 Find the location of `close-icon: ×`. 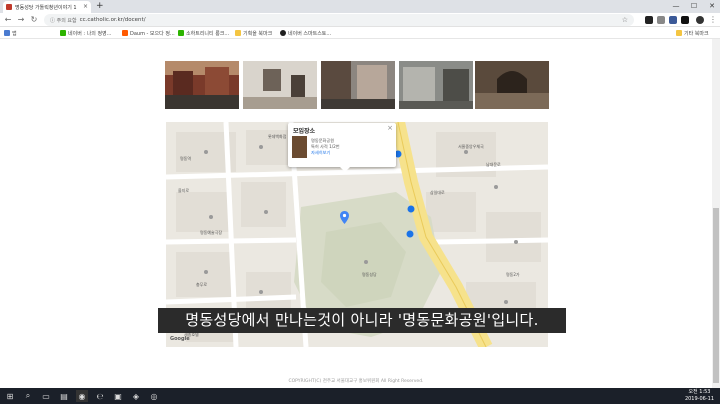

close-icon: × is located at coordinates (390, 128).